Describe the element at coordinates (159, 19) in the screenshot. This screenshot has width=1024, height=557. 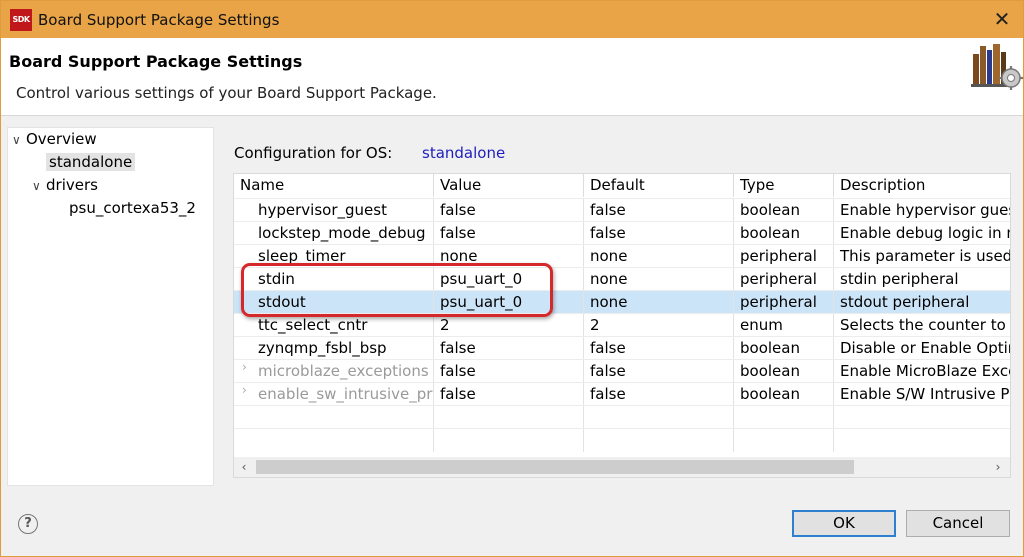
I see `window-title: Board Support Package Settings` at that location.